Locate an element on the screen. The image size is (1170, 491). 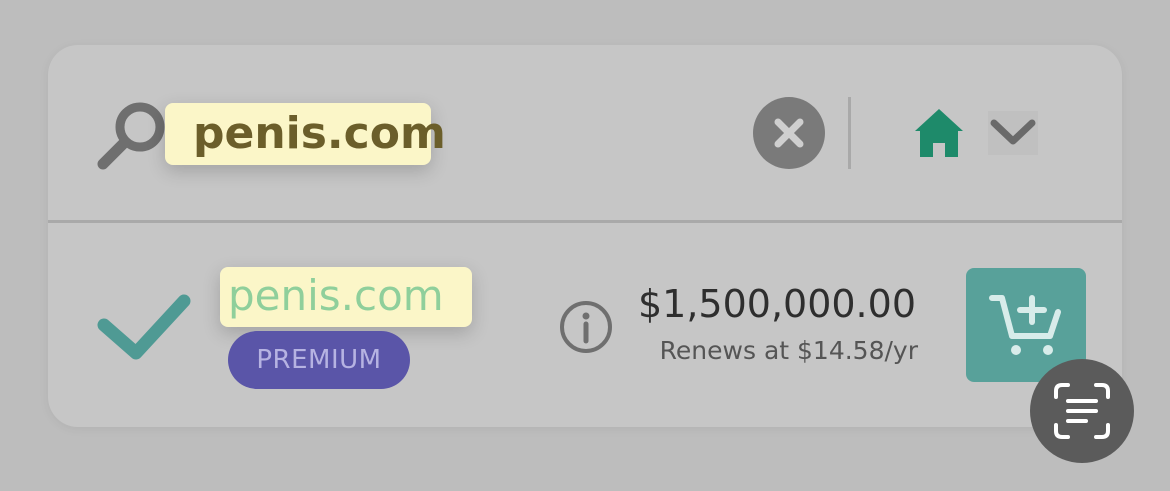
clear-search-button is located at coordinates (789, 133).